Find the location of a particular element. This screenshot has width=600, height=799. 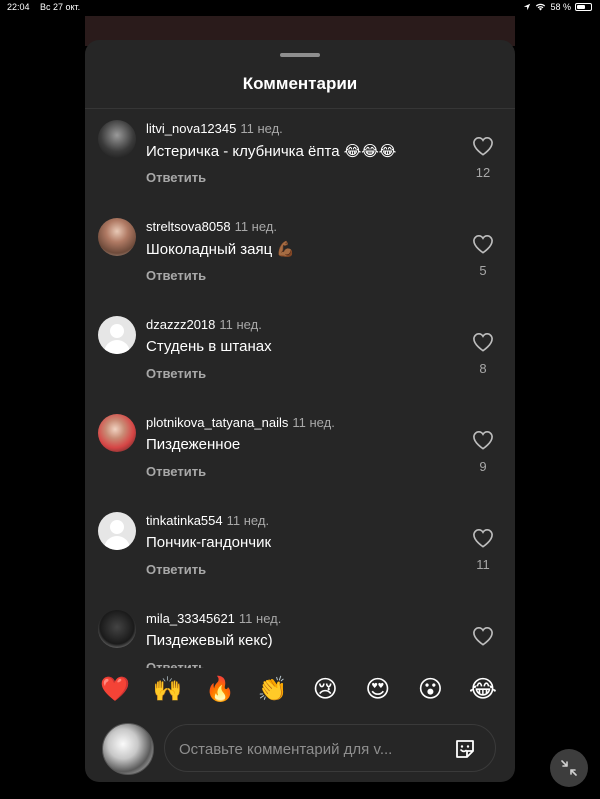

emoji-heart-eyes: 😍 is located at coordinates (378, 690).